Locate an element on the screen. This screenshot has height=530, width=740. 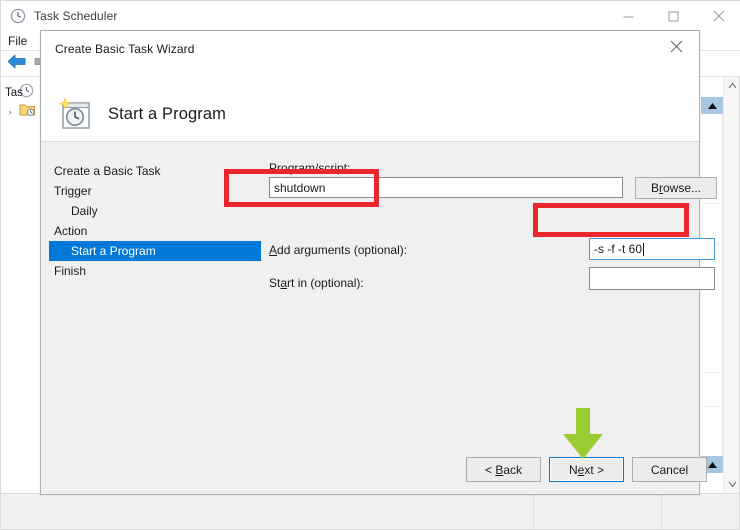
nav-step-finish: Finish is located at coordinates (155, 271).